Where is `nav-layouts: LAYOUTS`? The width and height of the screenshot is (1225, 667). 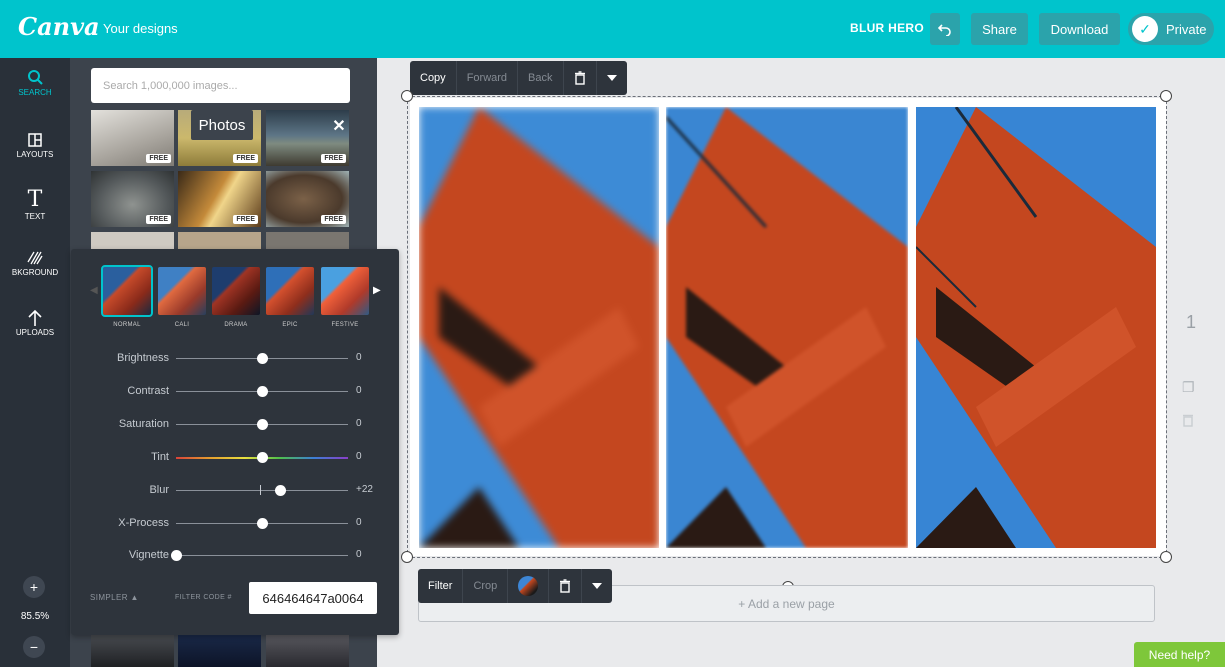
nav-layouts: LAYOUTS is located at coordinates (35, 144).